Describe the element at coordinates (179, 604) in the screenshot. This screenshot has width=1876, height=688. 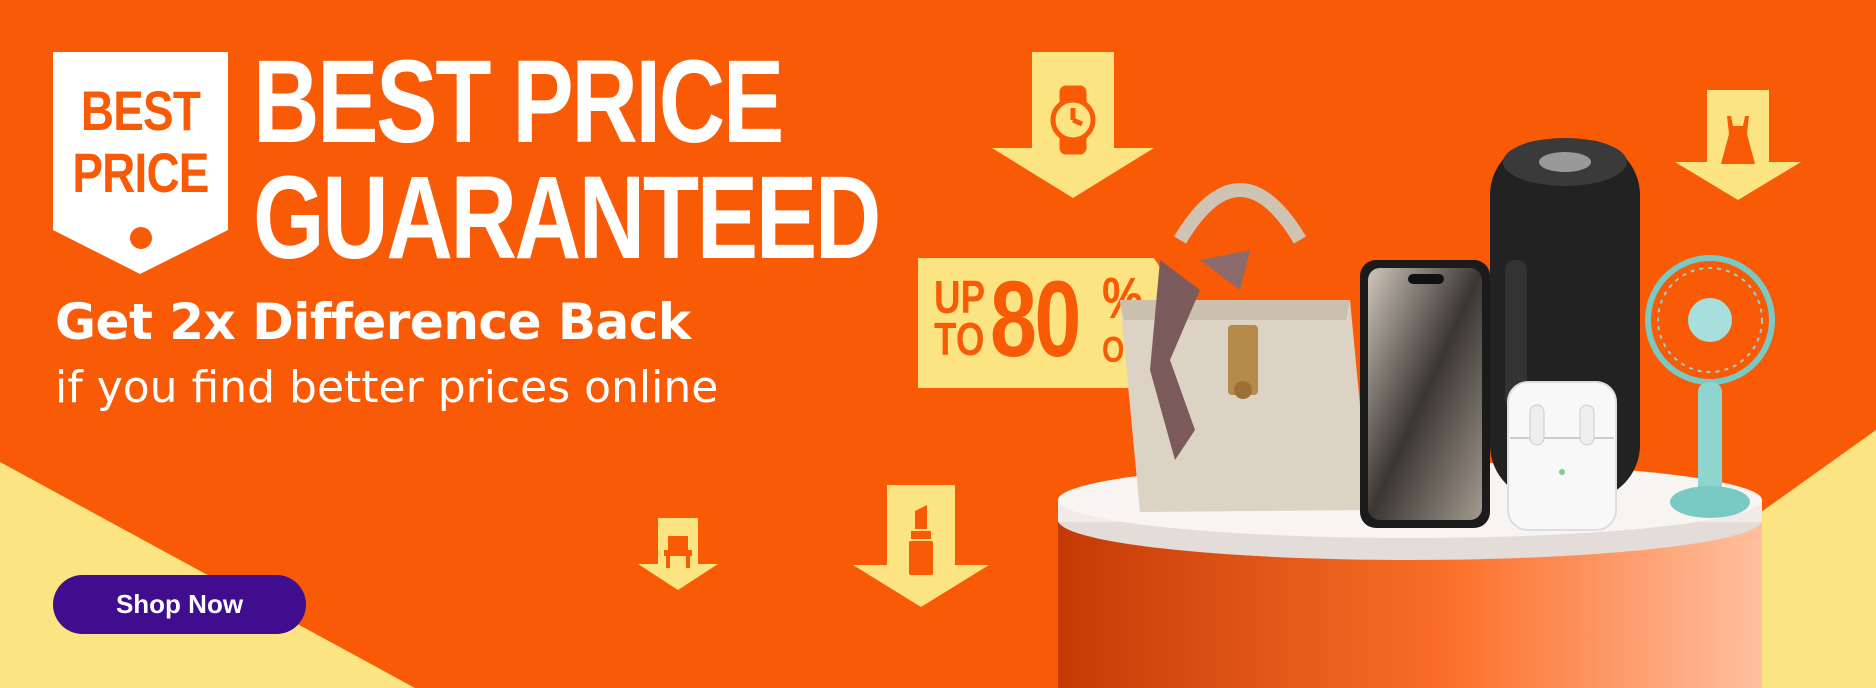
I see `shop-now-button: Shop Now` at that location.